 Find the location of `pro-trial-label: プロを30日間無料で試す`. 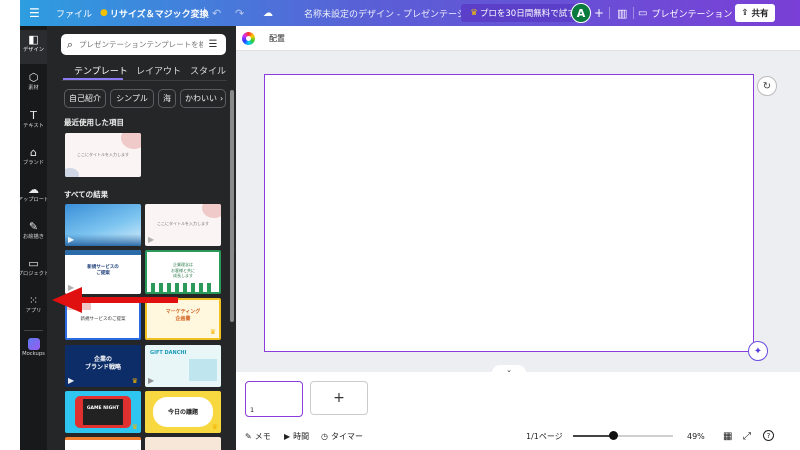

pro-trial-label: プロを30日間無料で試す is located at coordinates (527, 14).